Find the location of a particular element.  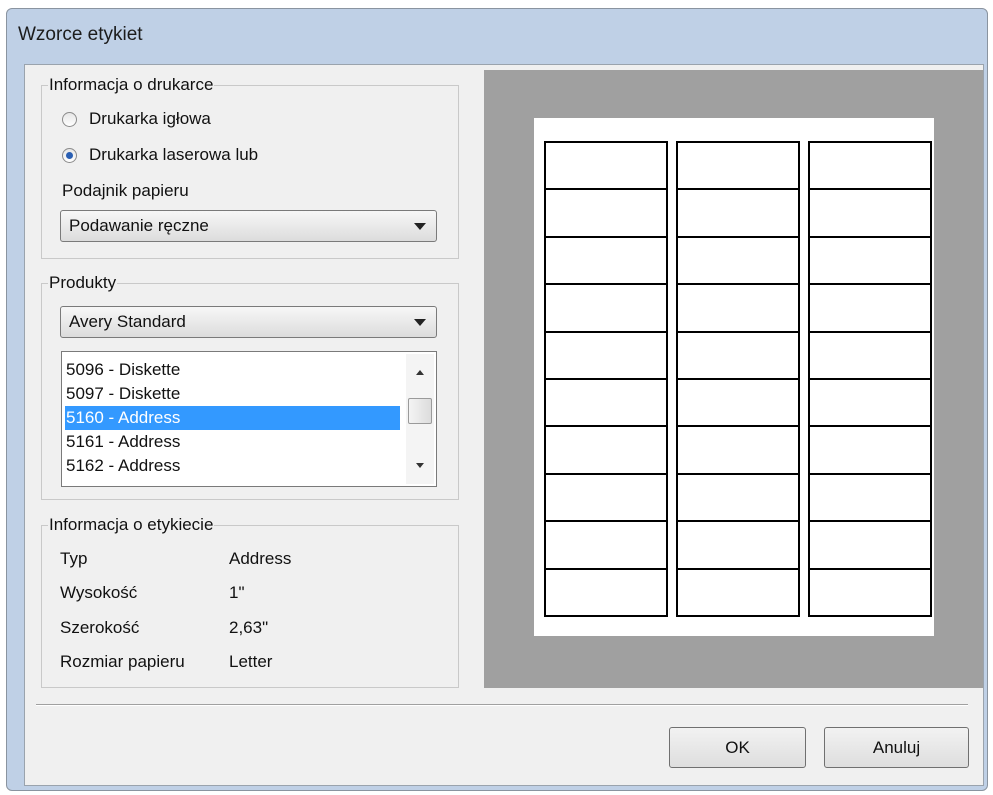

dialog-title: Wzorce etykiet is located at coordinates (80, 34).